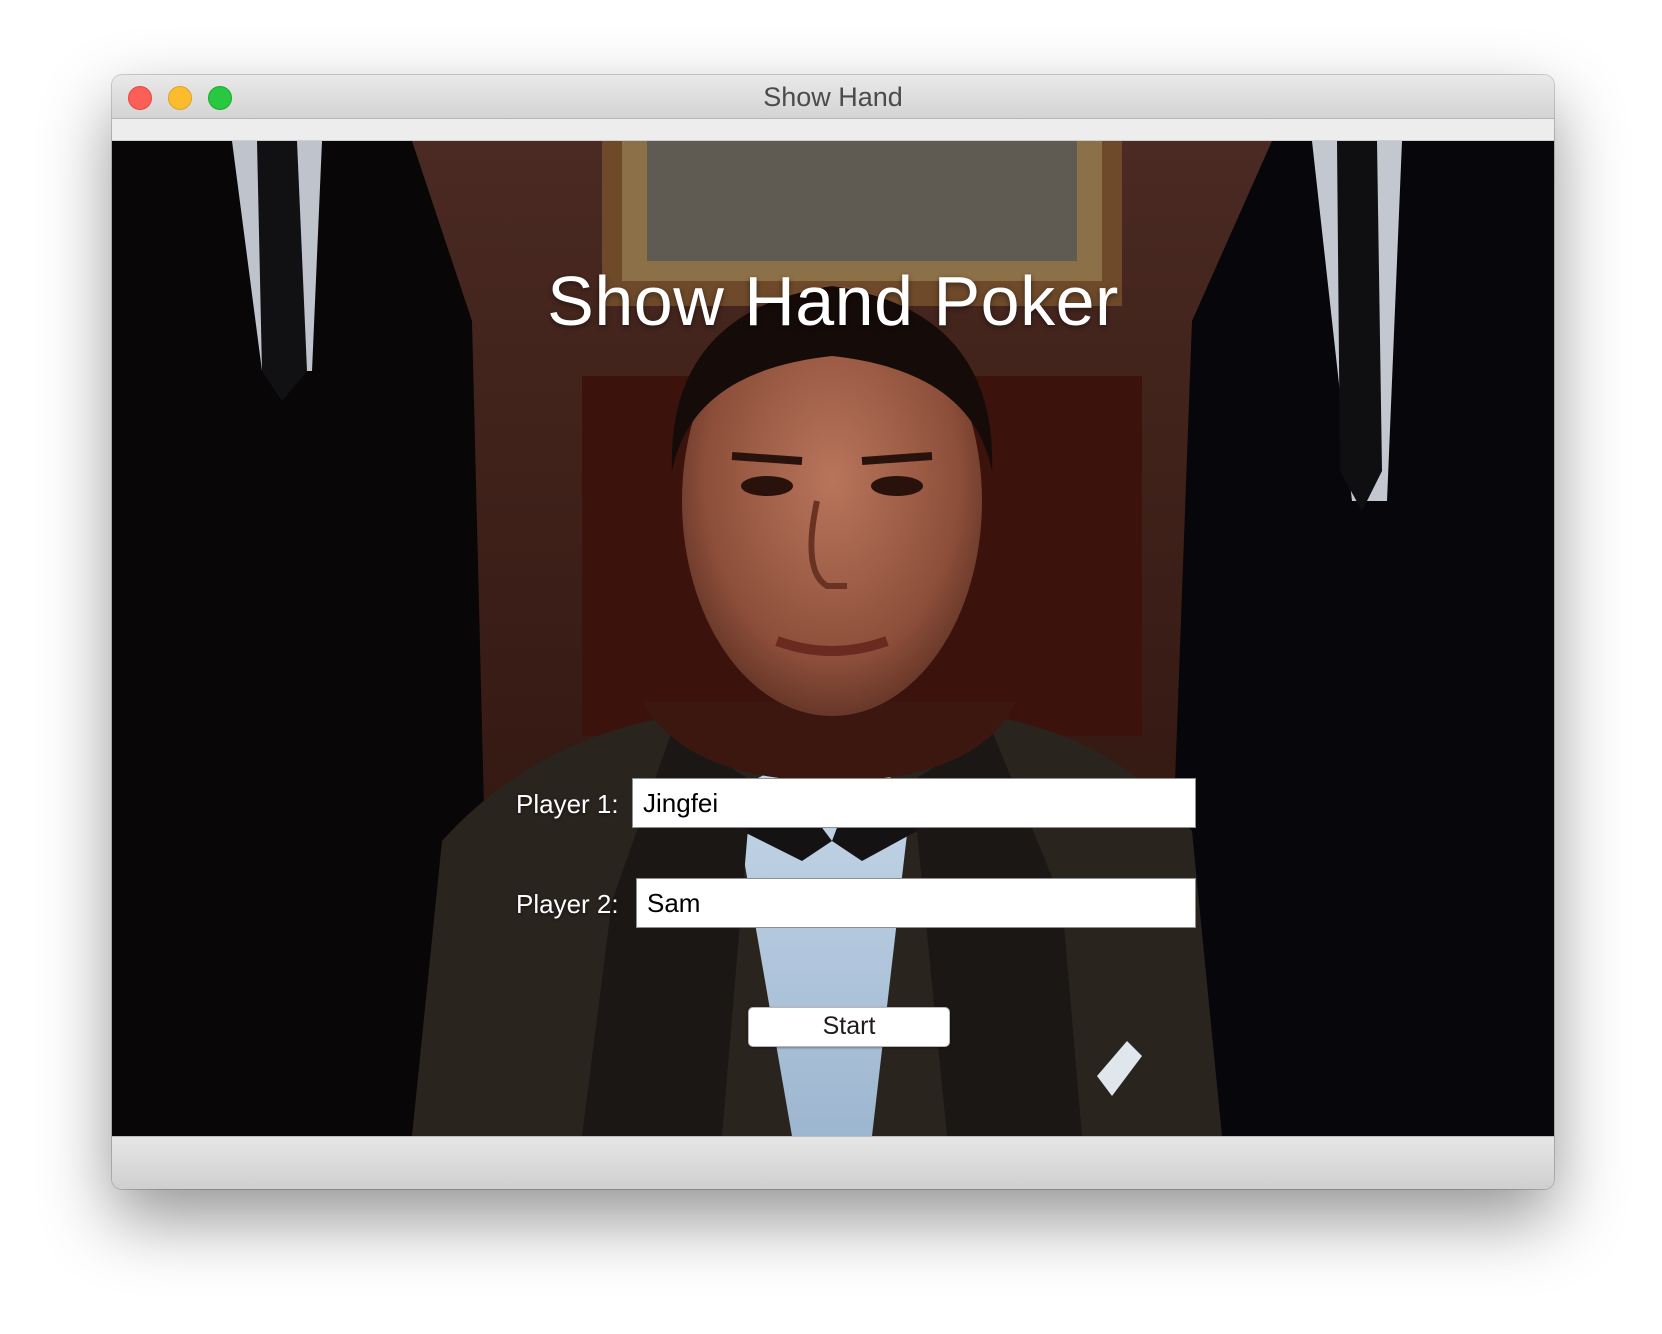 The image size is (1662, 1334). I want to click on toolbar-strip, so click(833, 130).